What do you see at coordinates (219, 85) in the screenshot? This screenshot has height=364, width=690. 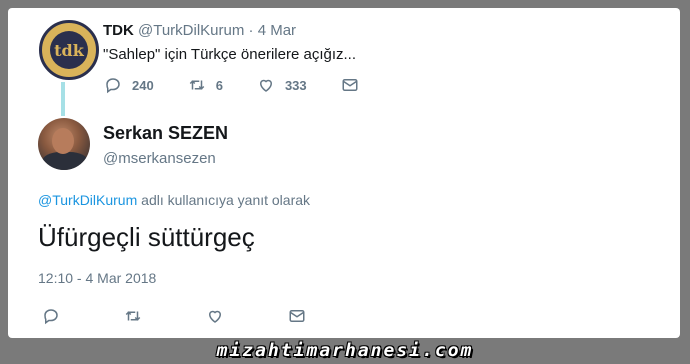 I see `retweet-count: 6` at bounding box center [219, 85].